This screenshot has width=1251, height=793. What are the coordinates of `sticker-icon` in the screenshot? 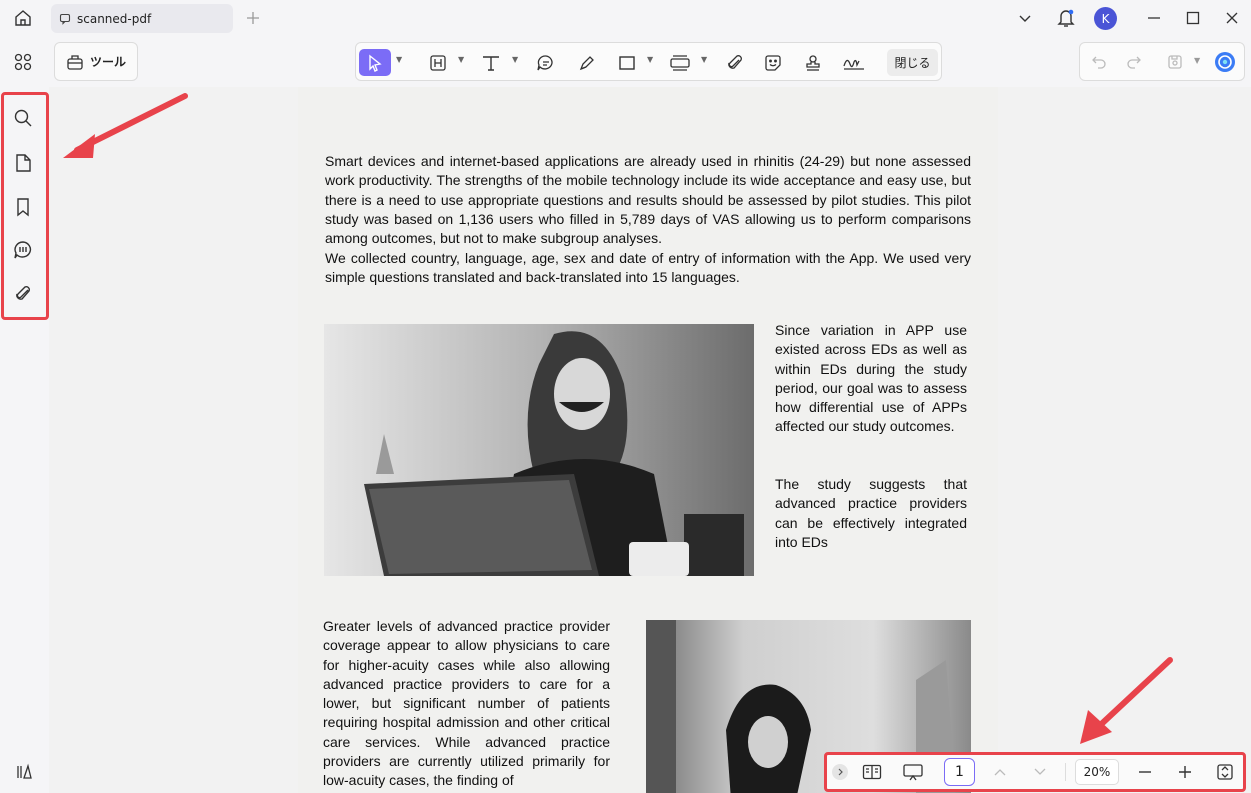 It's located at (773, 63).